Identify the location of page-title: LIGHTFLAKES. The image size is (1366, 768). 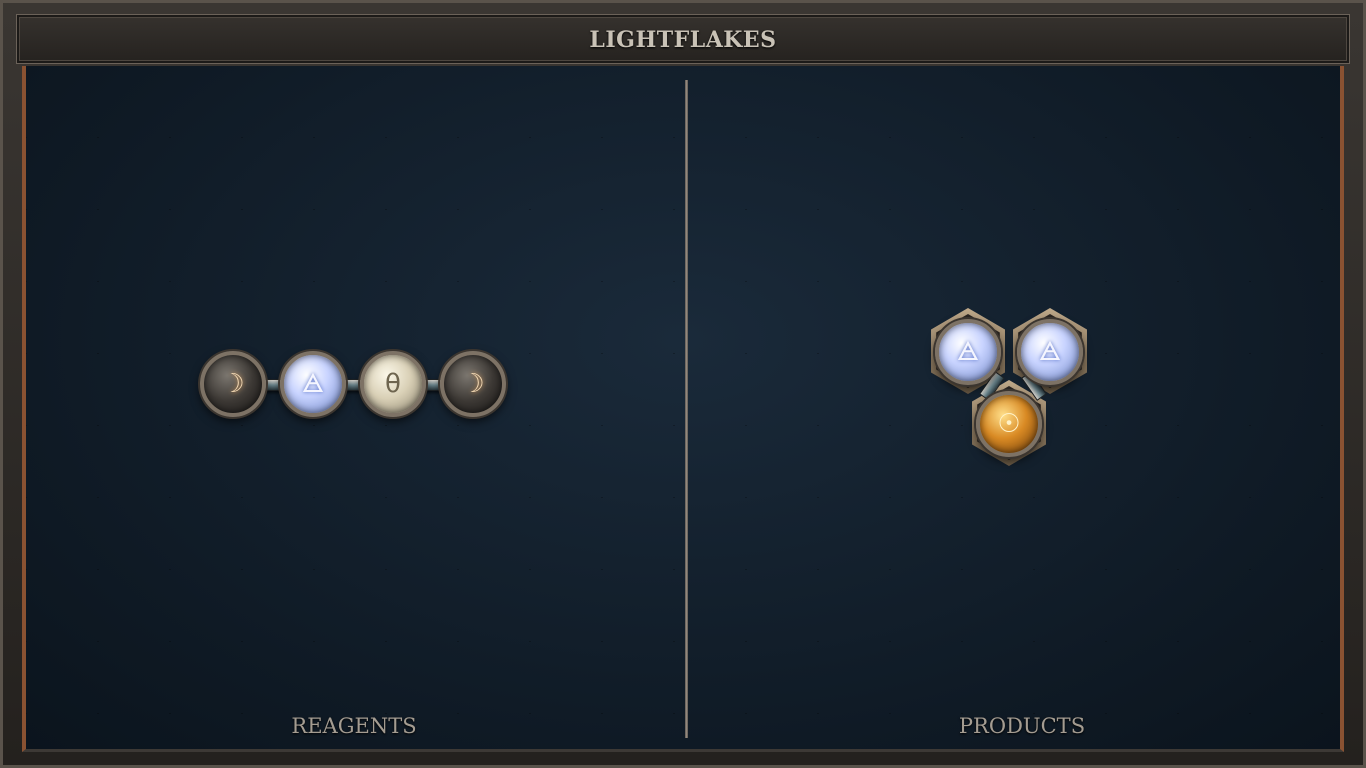
(683, 40).